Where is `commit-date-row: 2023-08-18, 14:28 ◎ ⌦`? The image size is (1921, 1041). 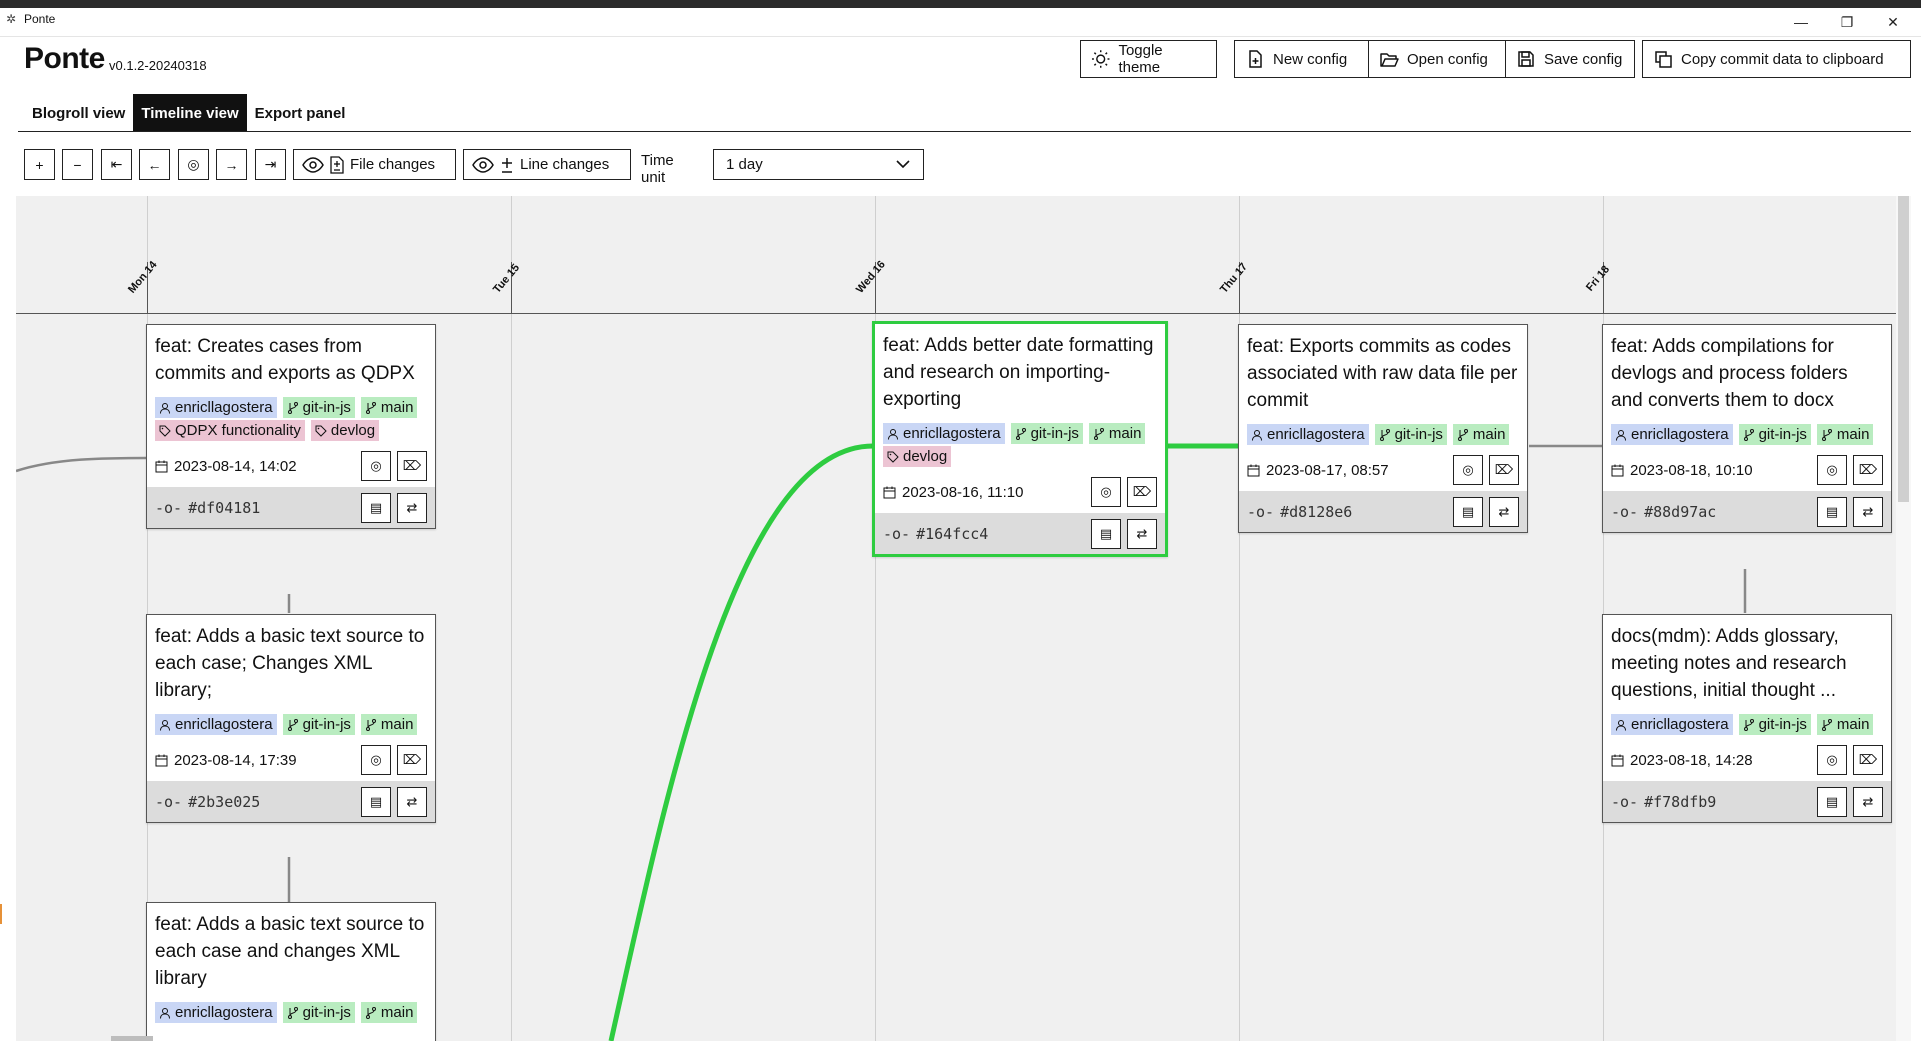
commit-date-row: 2023-08-18, 14:28 ◎ ⌦ is located at coordinates (1747, 758).